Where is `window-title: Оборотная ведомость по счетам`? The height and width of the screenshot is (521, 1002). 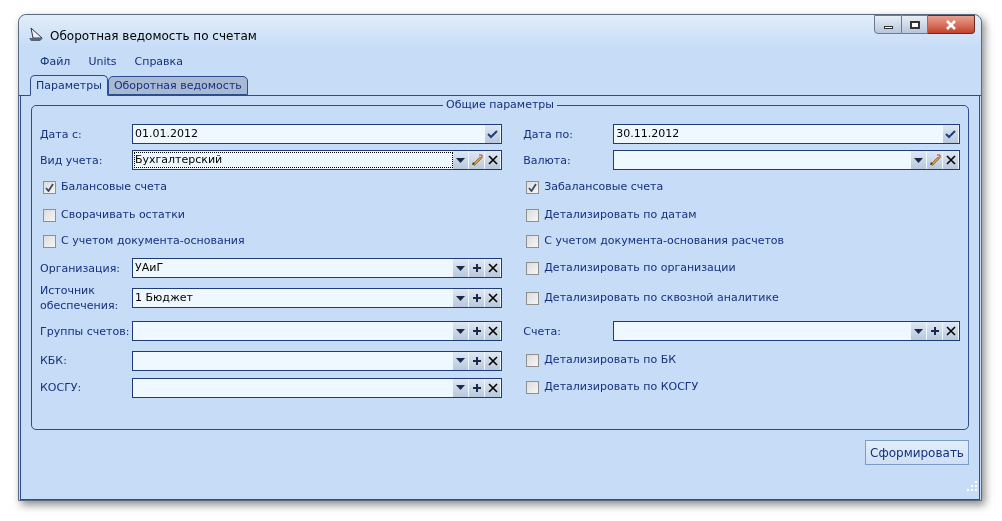
window-title: Оборотная ведомость по счетам is located at coordinates (153, 36).